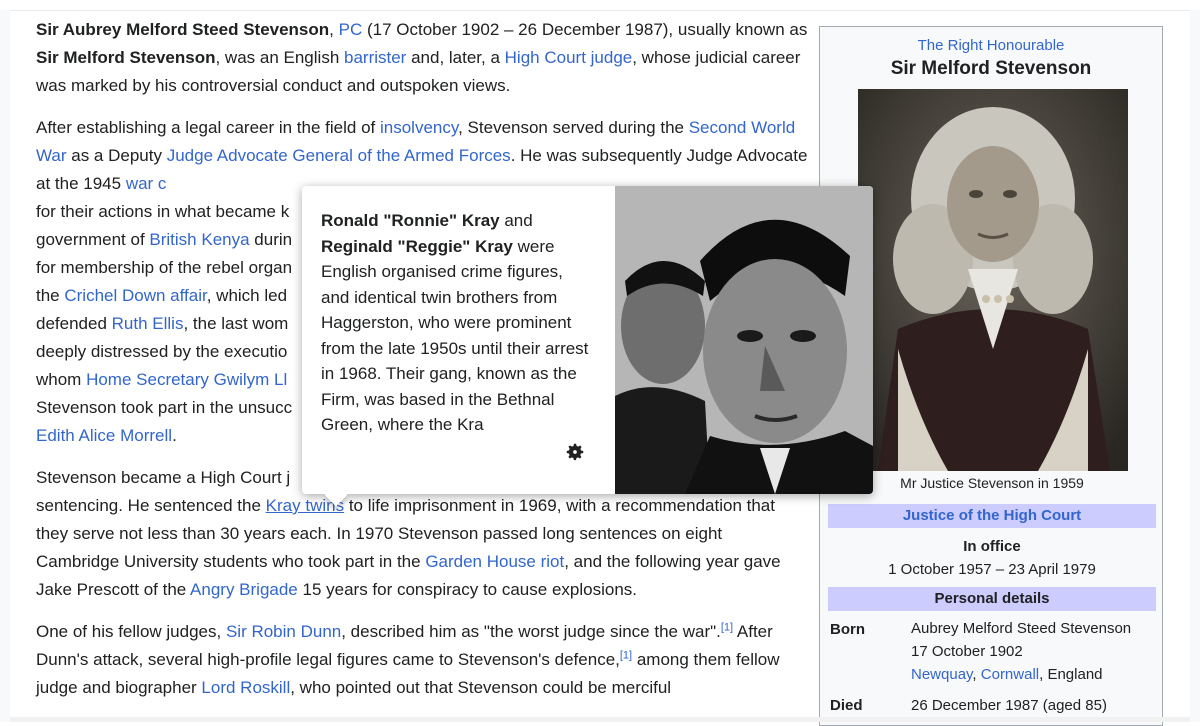 The width and height of the screenshot is (1200, 726). I want to click on died-value: 26 December 1987 (aged 85), so click(1009, 705).